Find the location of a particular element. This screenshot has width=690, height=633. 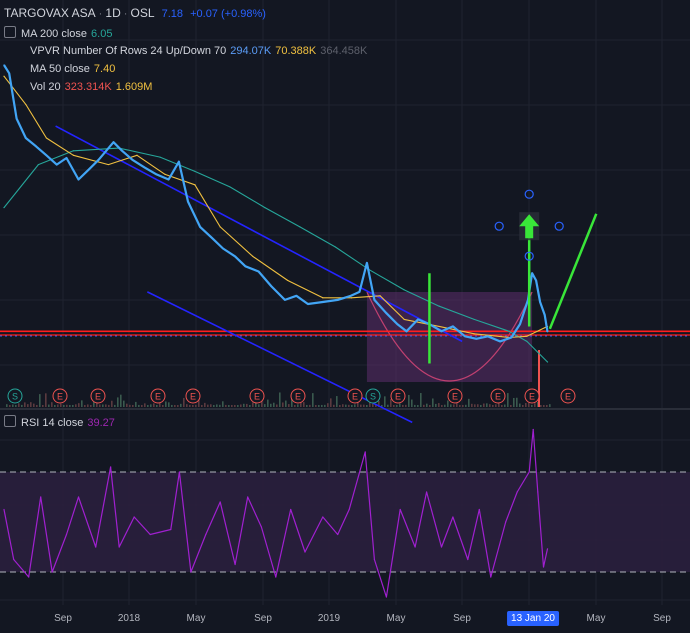

vol-label: Vol 20 is located at coordinates (45, 87).